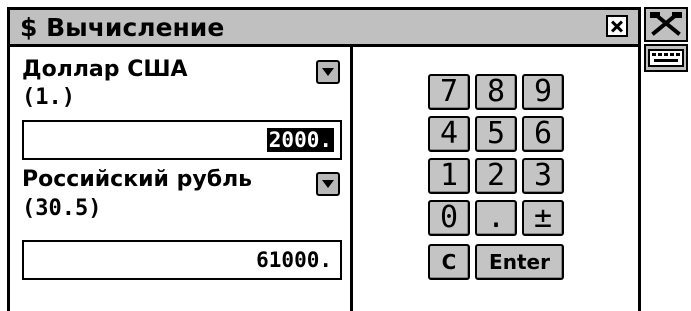 The height and width of the screenshot is (311, 691). Describe the element at coordinates (496, 134) in the screenshot. I see `key-5: 5` at that location.